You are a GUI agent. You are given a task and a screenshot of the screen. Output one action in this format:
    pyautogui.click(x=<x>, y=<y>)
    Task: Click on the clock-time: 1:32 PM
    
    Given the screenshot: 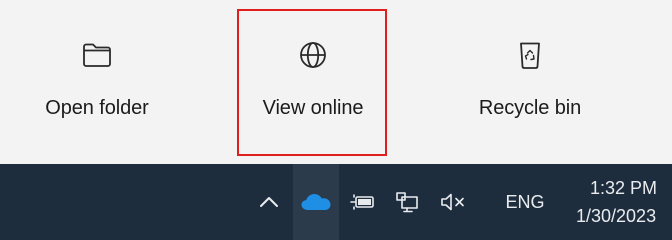 What is the action you would take?
    pyautogui.click(x=624, y=188)
    